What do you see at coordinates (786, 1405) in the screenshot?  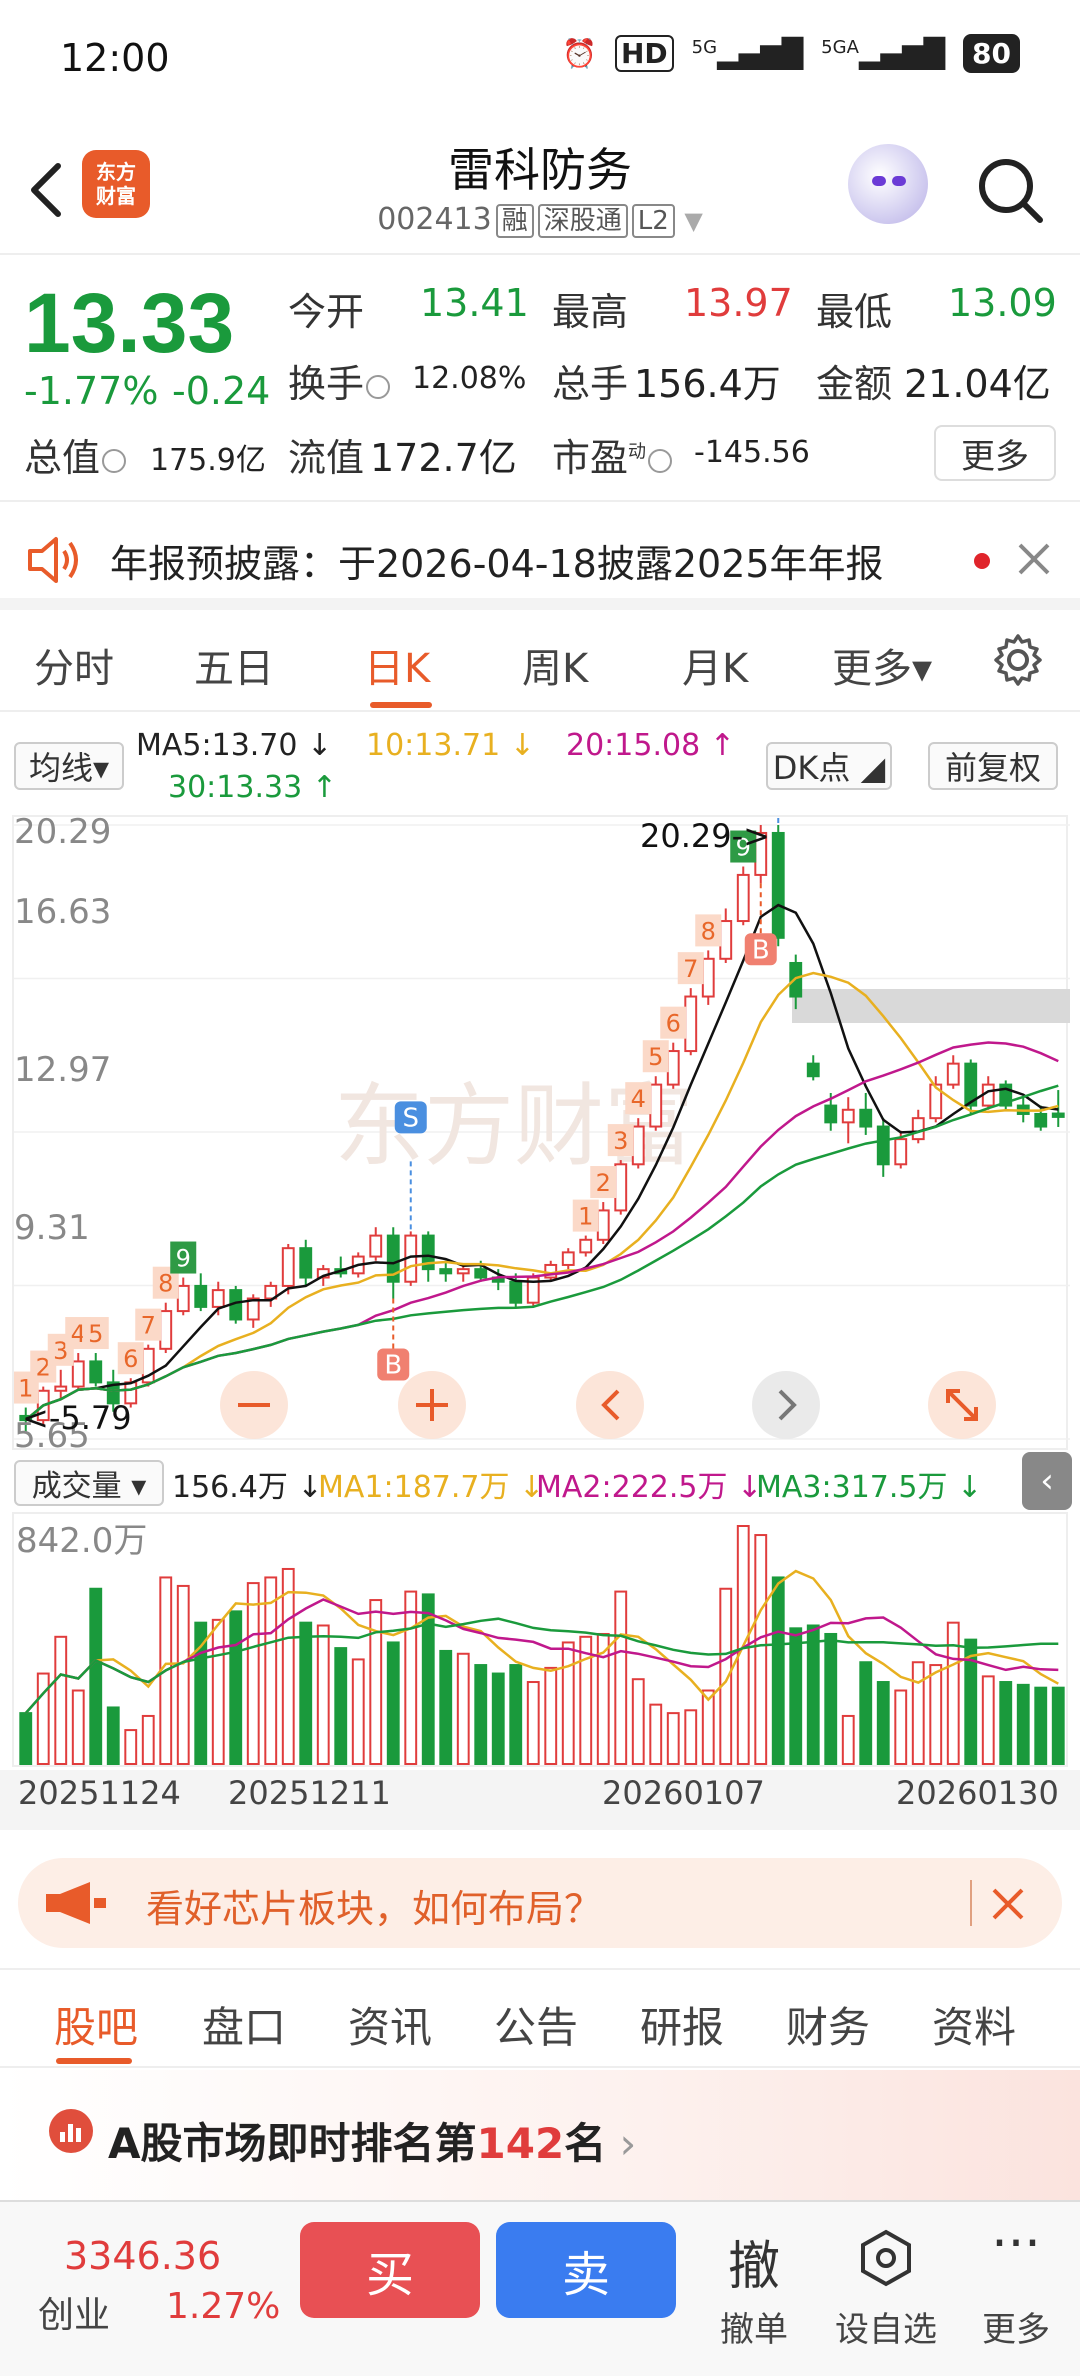 I see `scroll-right-button` at bounding box center [786, 1405].